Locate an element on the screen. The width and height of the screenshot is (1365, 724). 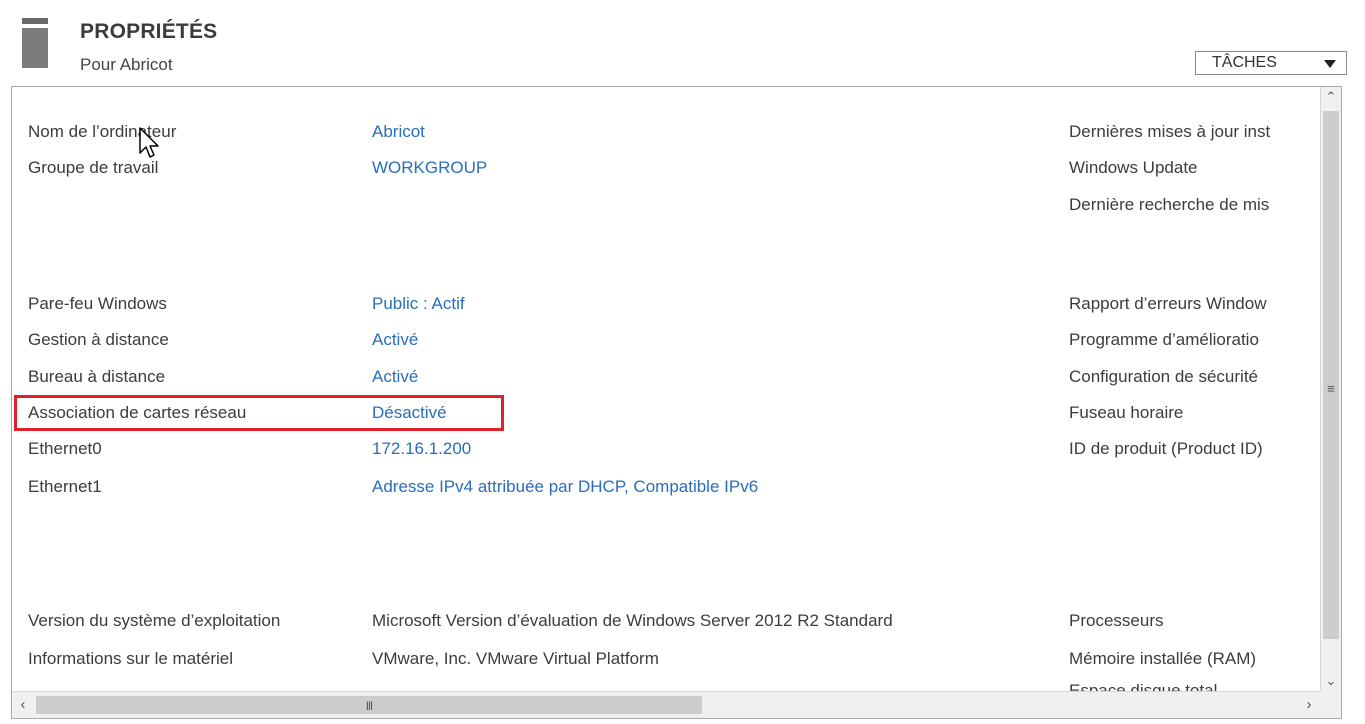
remote-management-link: Activé is located at coordinates (395, 340).